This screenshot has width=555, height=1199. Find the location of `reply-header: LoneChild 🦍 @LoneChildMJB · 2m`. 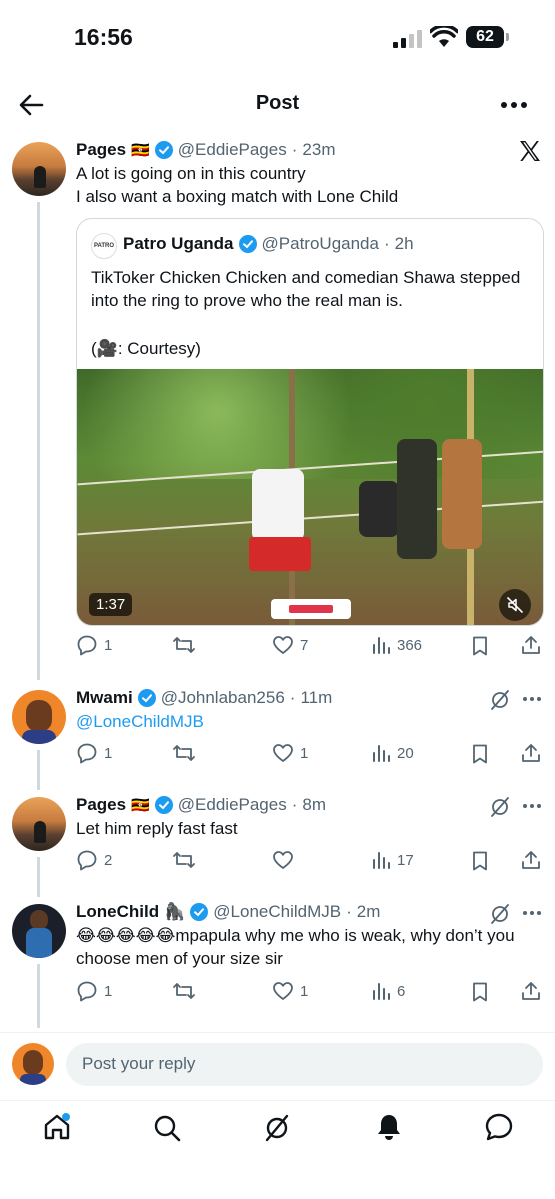

reply-header: LoneChild 🦍 @LoneChildMJB · 2m is located at coordinates (228, 912).